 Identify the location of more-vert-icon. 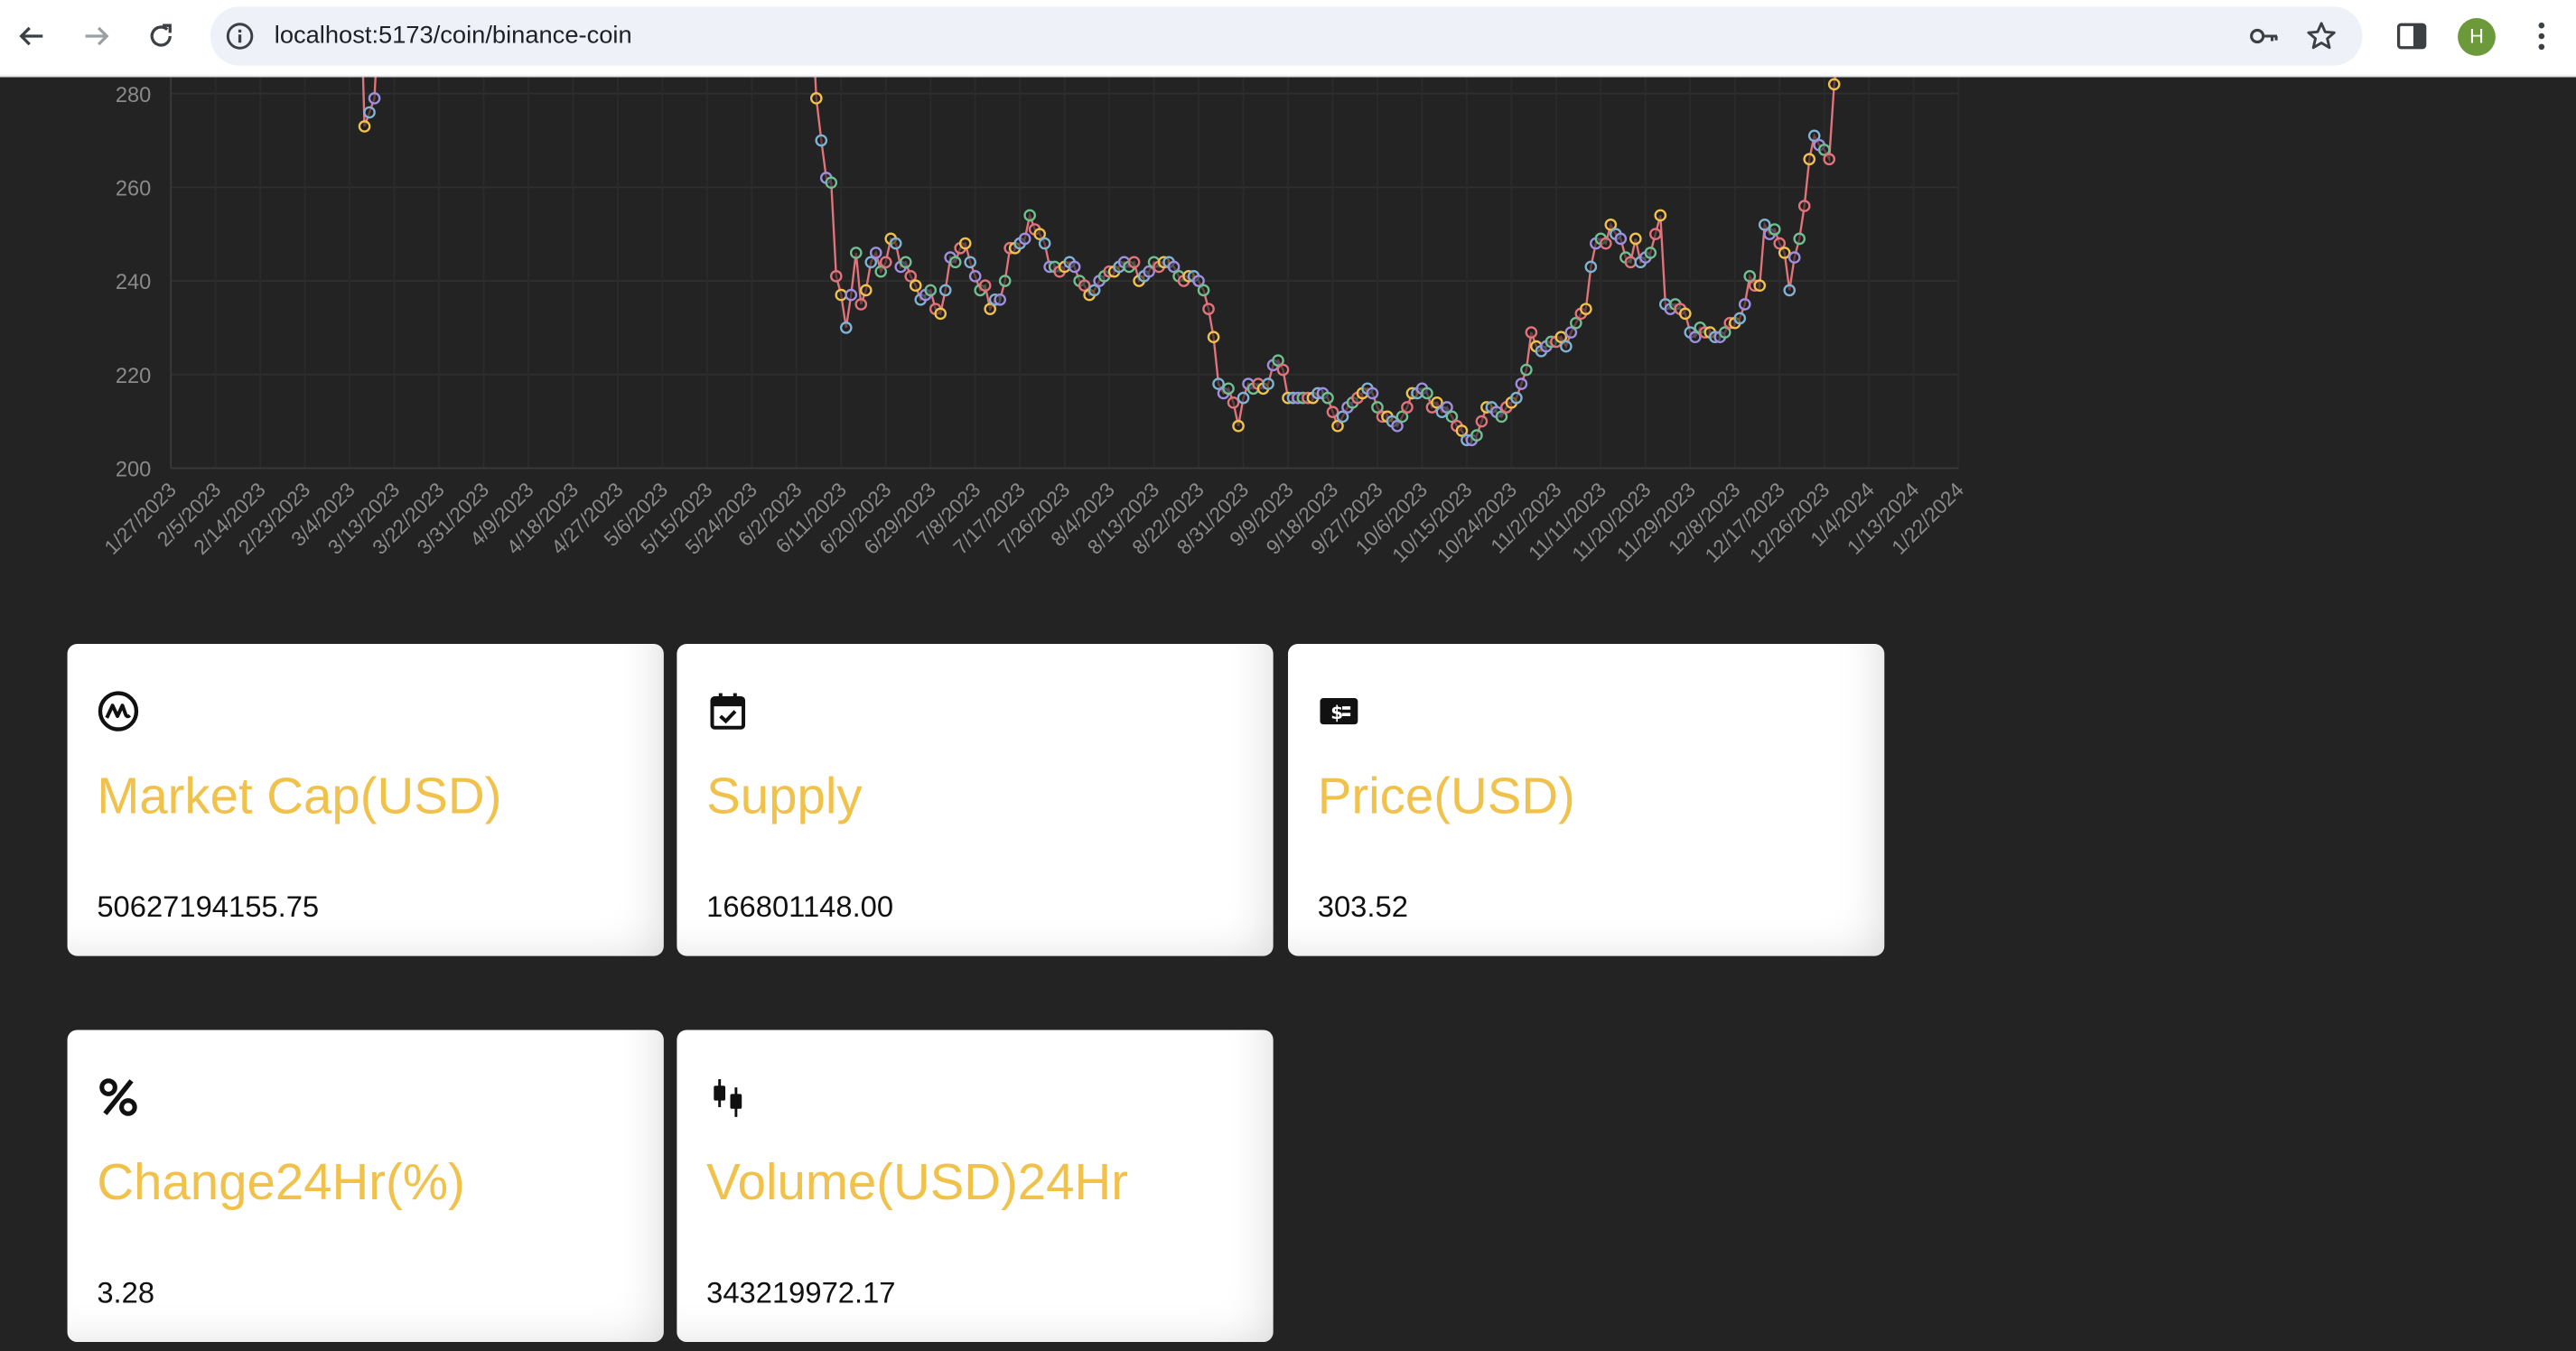
(2542, 36).